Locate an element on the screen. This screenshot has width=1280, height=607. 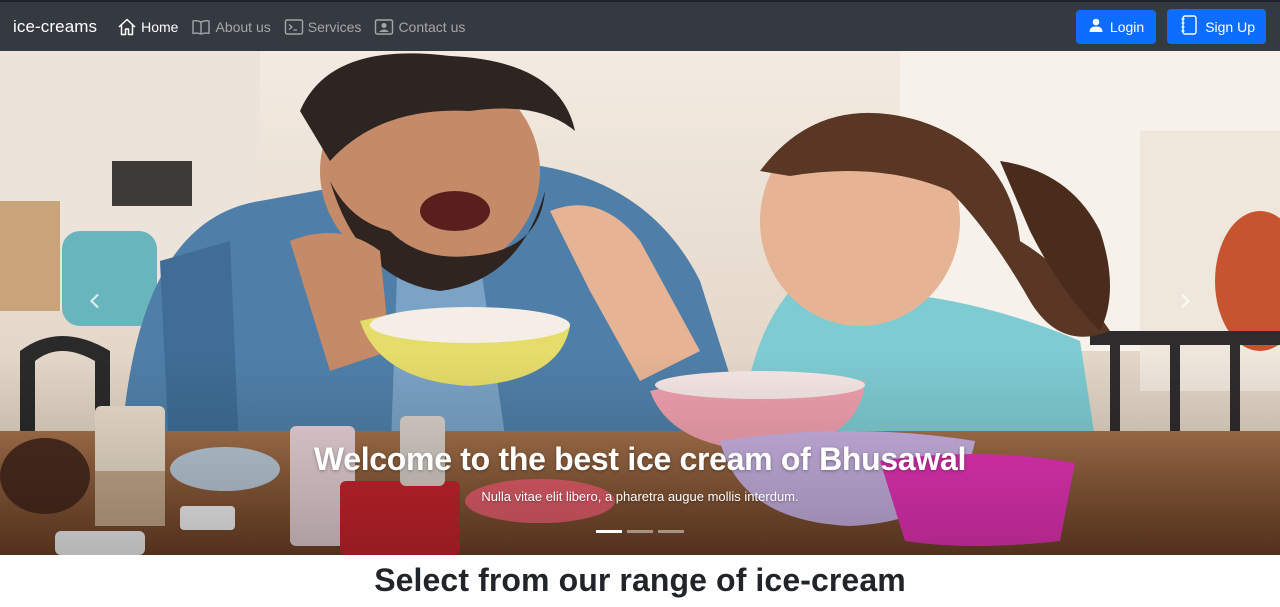
section-title: Select from our range of ice-cream is located at coordinates (640, 580).